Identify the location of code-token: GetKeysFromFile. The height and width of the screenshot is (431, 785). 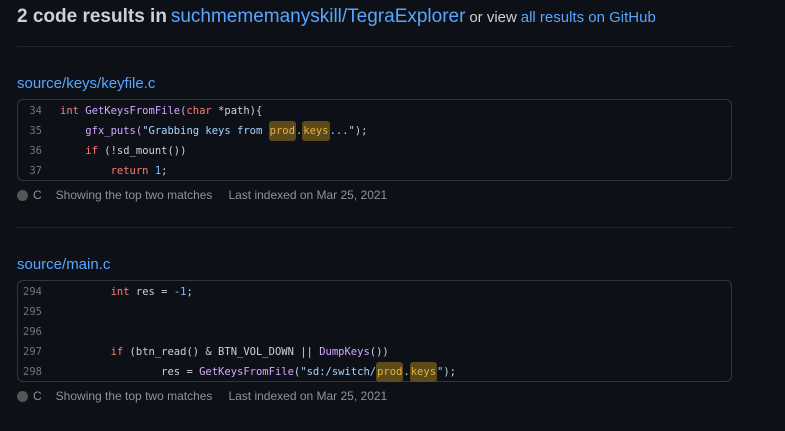
(246, 372).